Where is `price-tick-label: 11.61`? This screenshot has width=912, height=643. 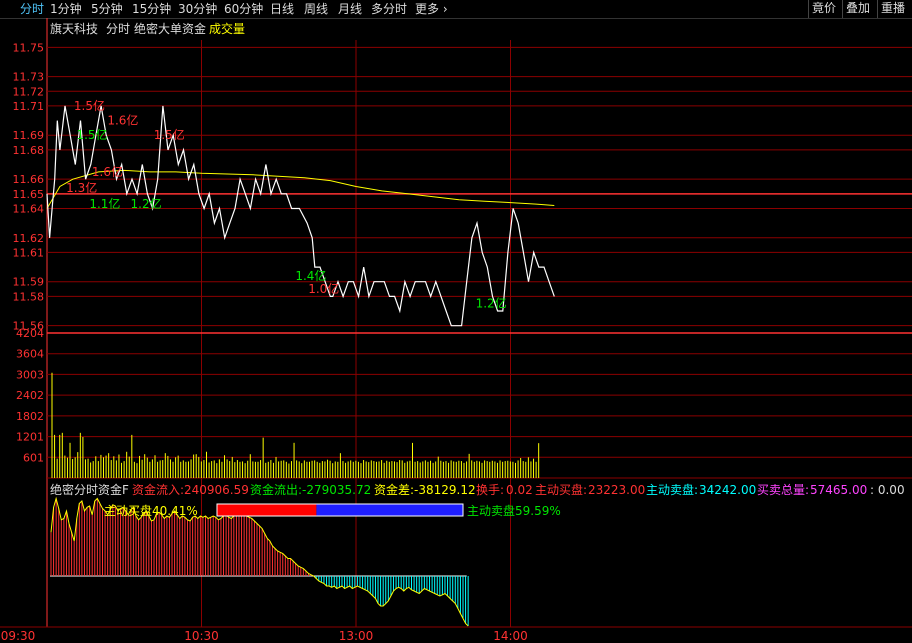 price-tick-label: 11.61 is located at coordinates (29, 252).